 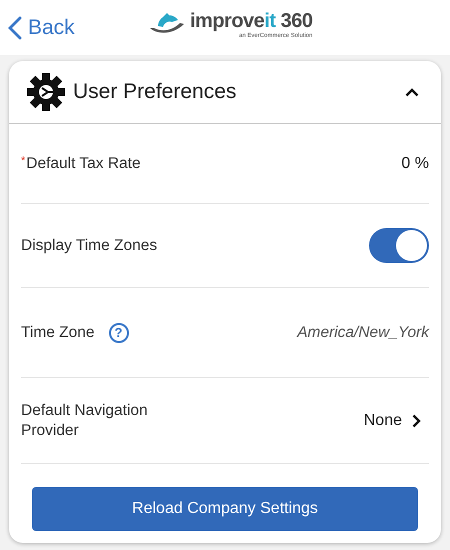 What do you see at coordinates (58, 333) in the screenshot?
I see `field-label: Time Zone` at bounding box center [58, 333].